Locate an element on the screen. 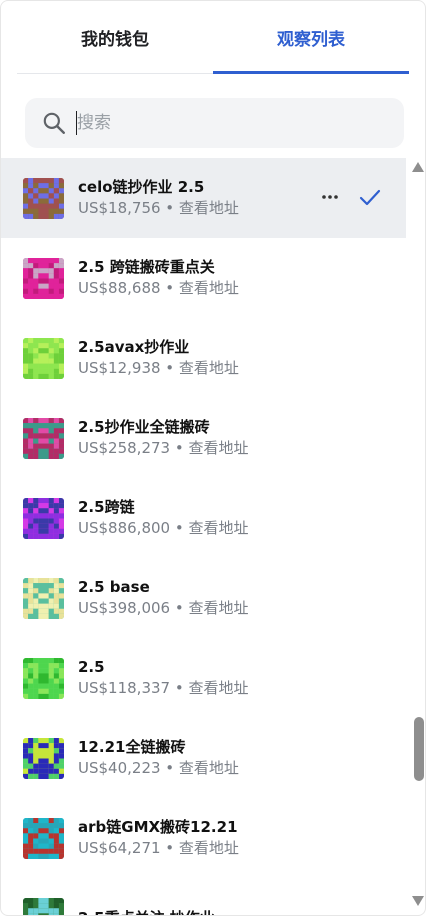  account-row: 2.5 US$118,337 • 查看地址 is located at coordinates (203, 678).